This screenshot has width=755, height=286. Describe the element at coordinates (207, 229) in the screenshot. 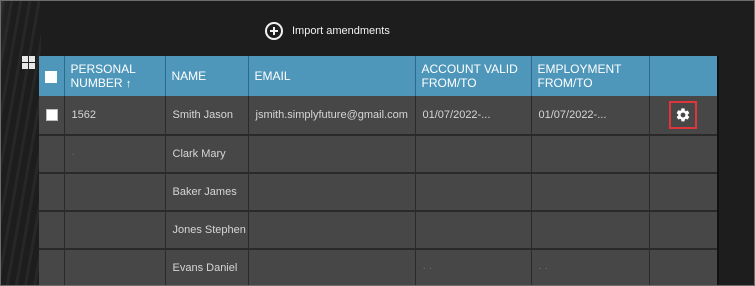

I see `name-cell: Jones Stephen` at that location.